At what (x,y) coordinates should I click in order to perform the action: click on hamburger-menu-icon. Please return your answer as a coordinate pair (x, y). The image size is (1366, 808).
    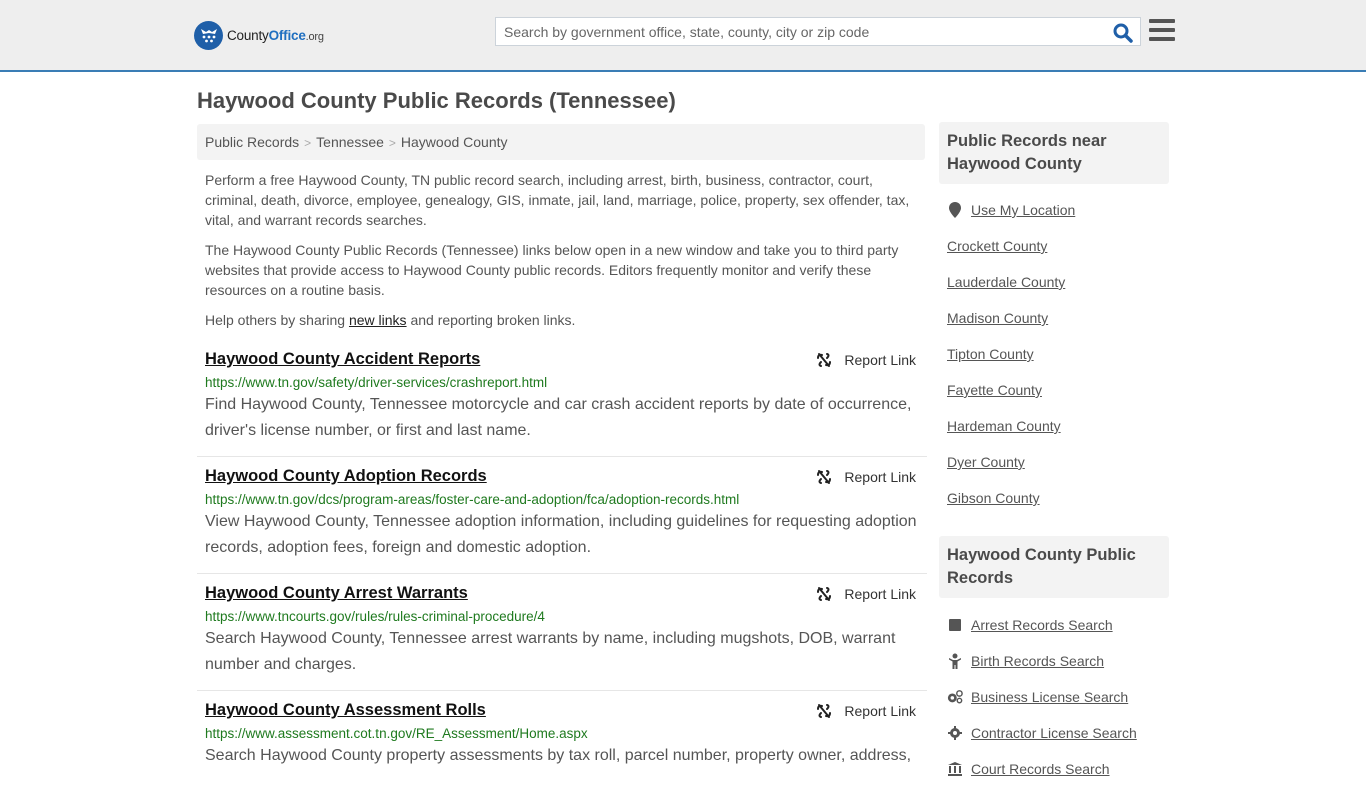
    Looking at the image, I should click on (1162, 31).